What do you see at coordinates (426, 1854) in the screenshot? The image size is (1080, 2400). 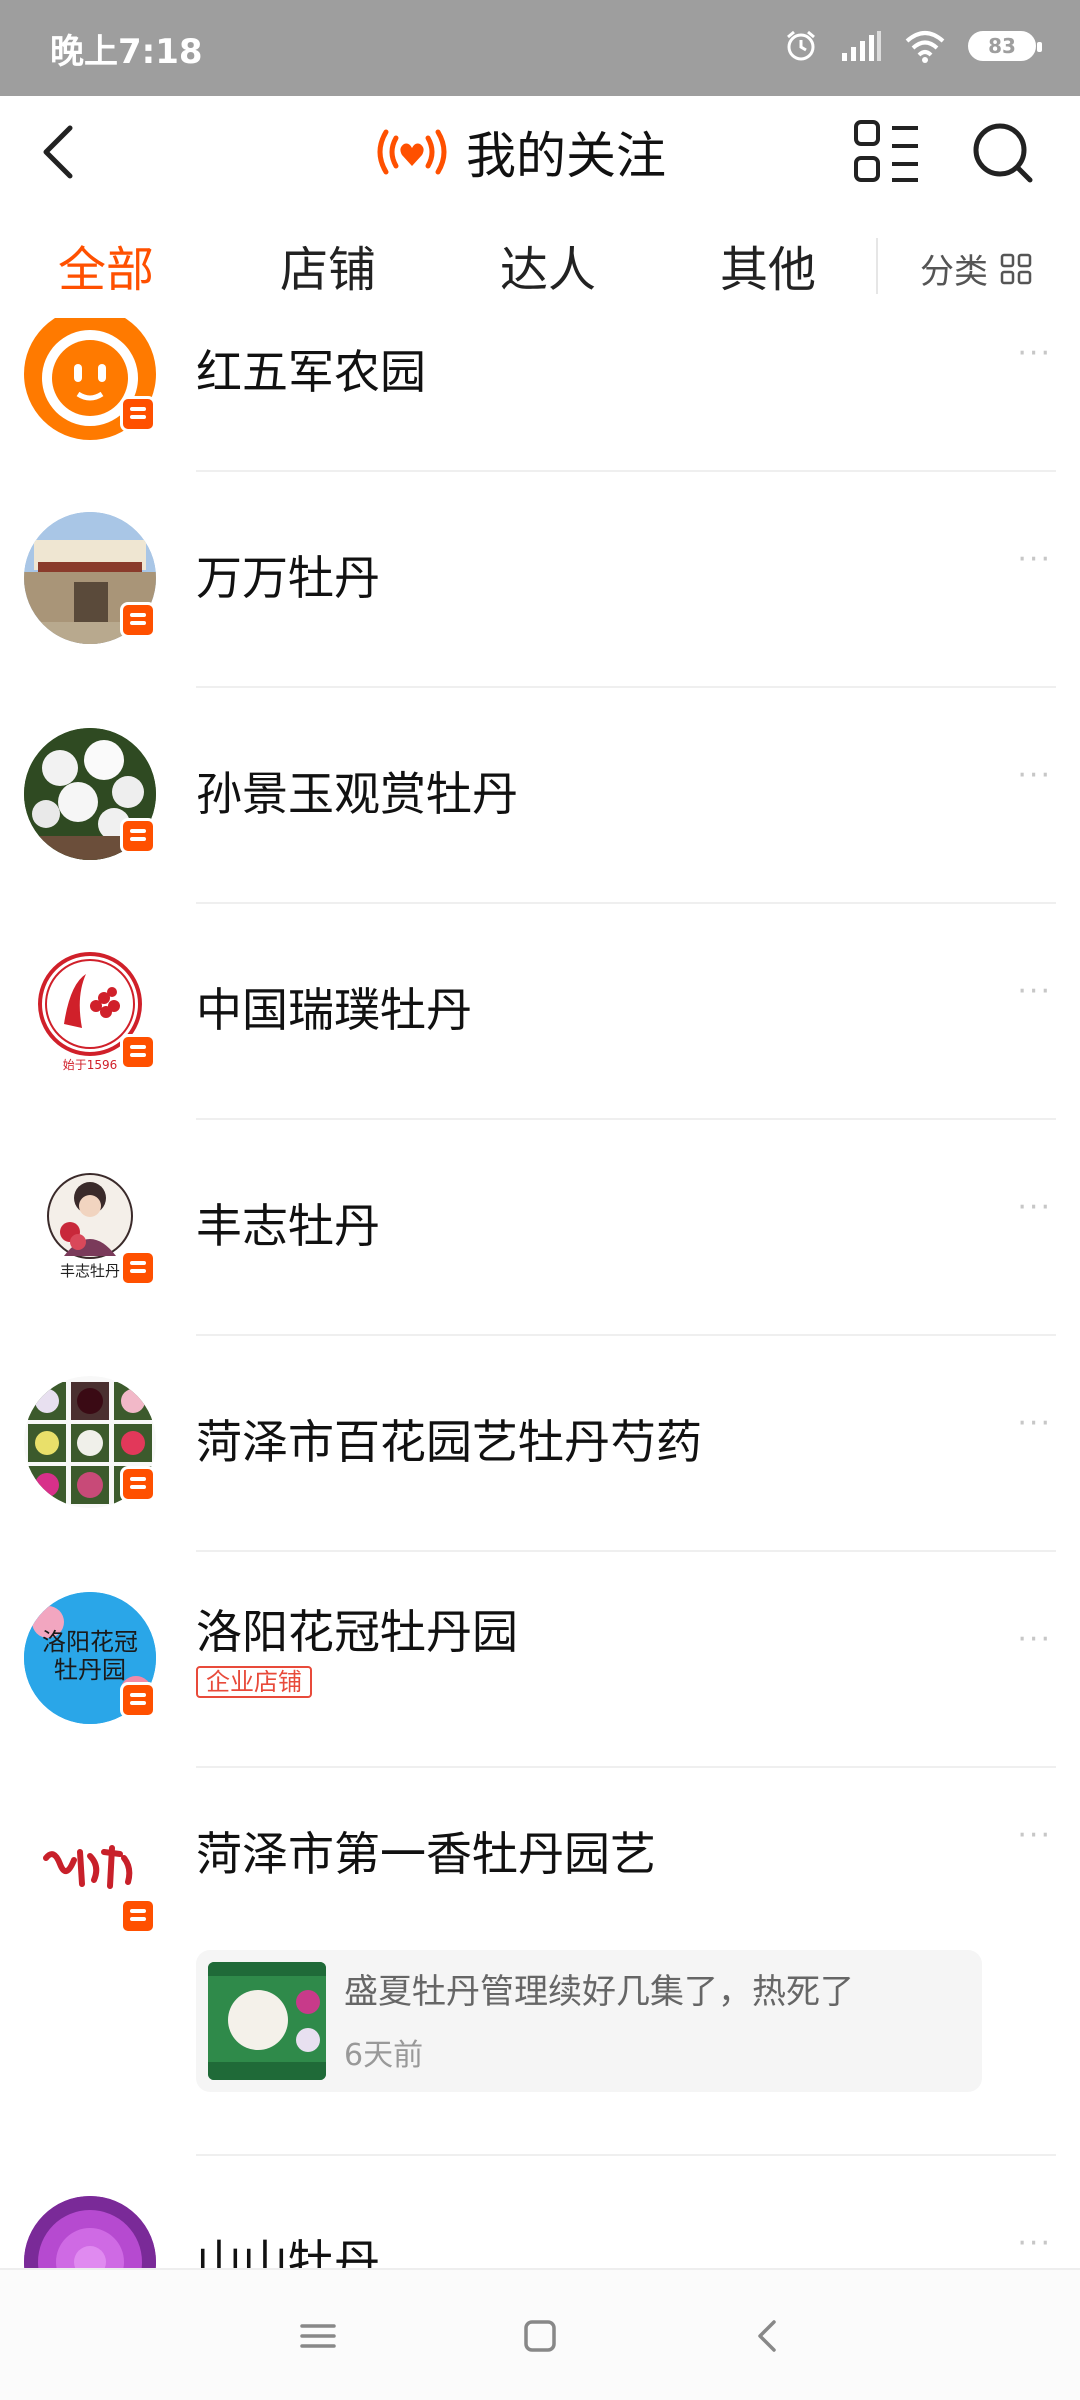 I see `follow-name: 菏泽市第一香牡丹园艺` at bounding box center [426, 1854].